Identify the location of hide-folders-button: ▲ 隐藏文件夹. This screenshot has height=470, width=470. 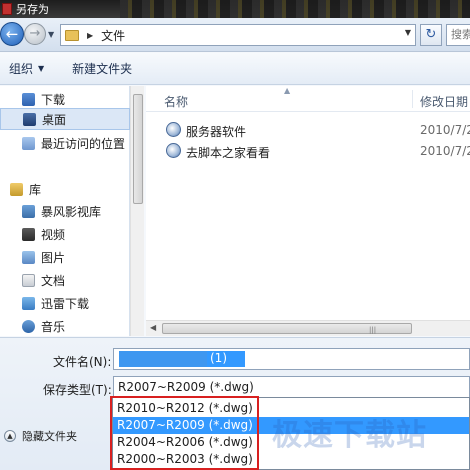
(40, 436).